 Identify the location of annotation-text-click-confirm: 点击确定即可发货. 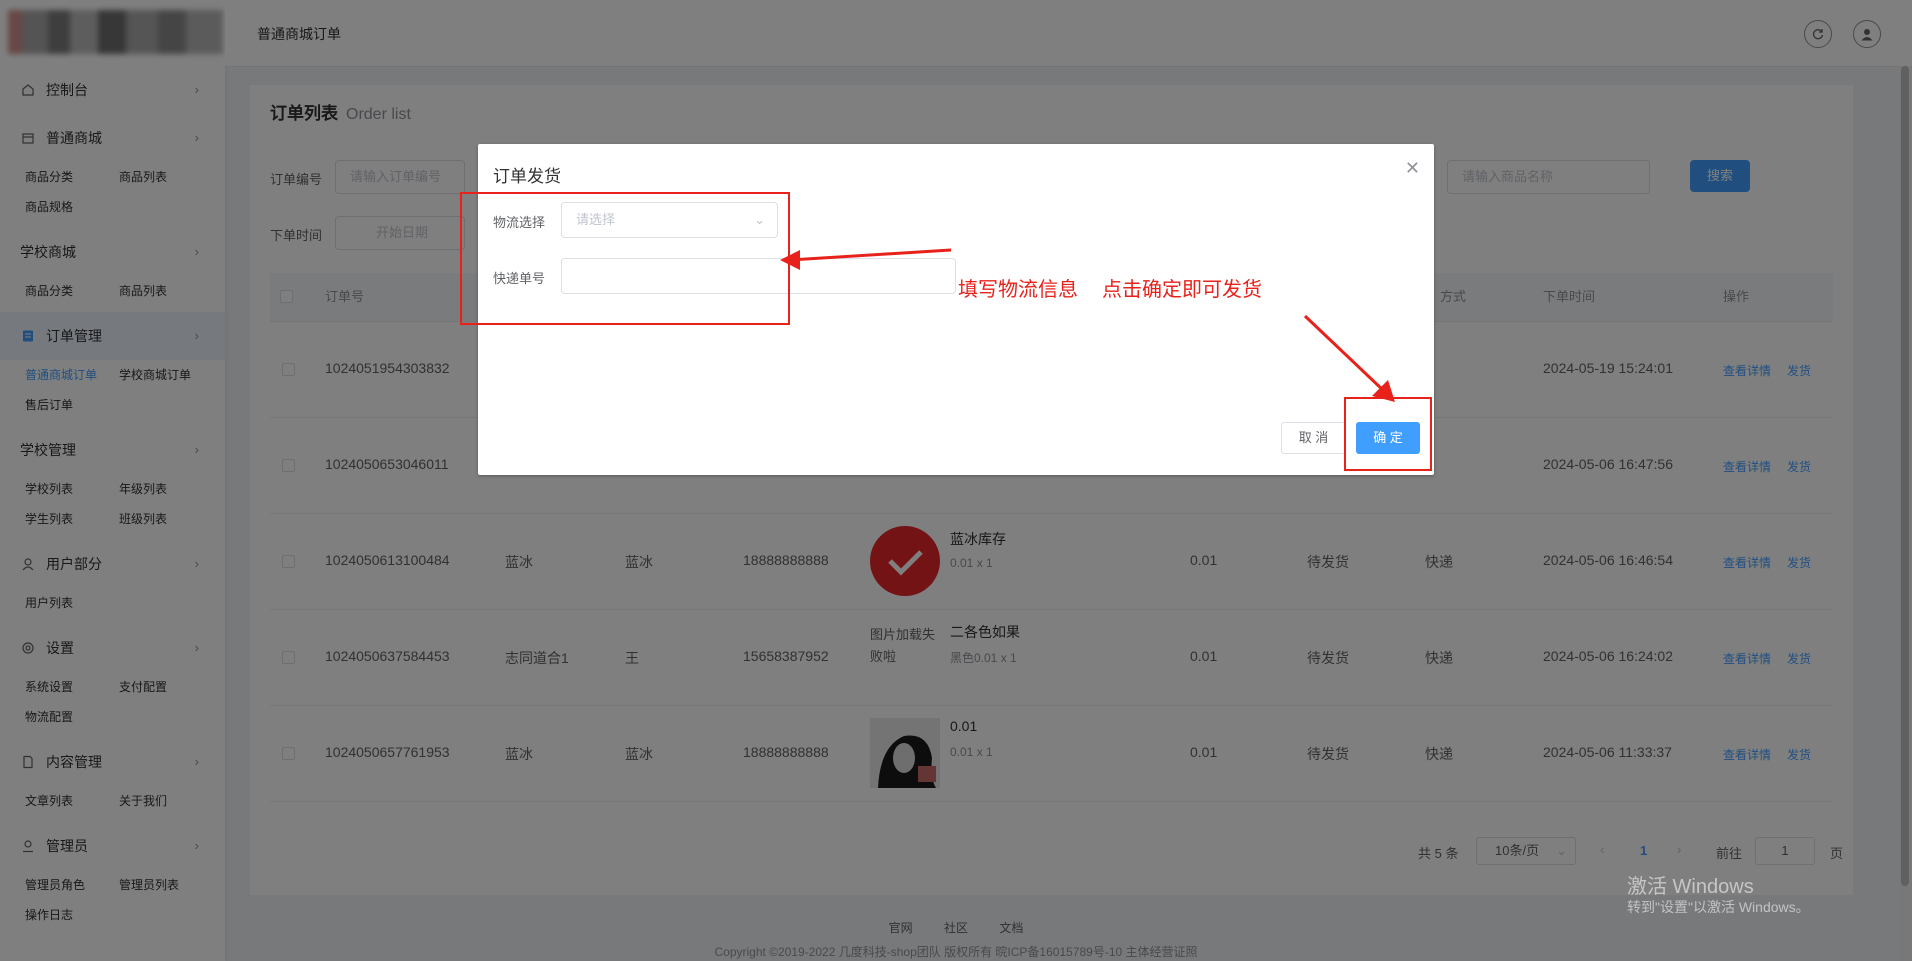
(1182, 290).